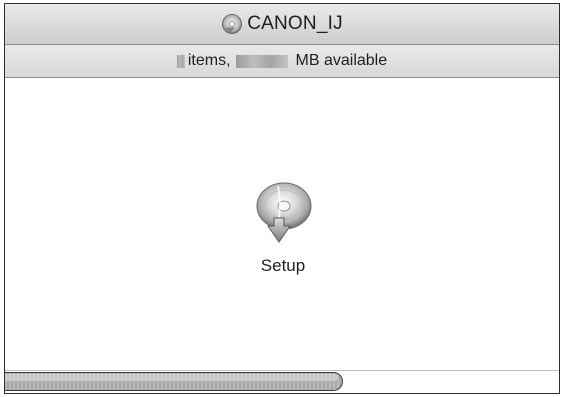 Image resolution: width=564 pixels, height=397 pixels. I want to click on redacted-available-size, so click(261, 61).